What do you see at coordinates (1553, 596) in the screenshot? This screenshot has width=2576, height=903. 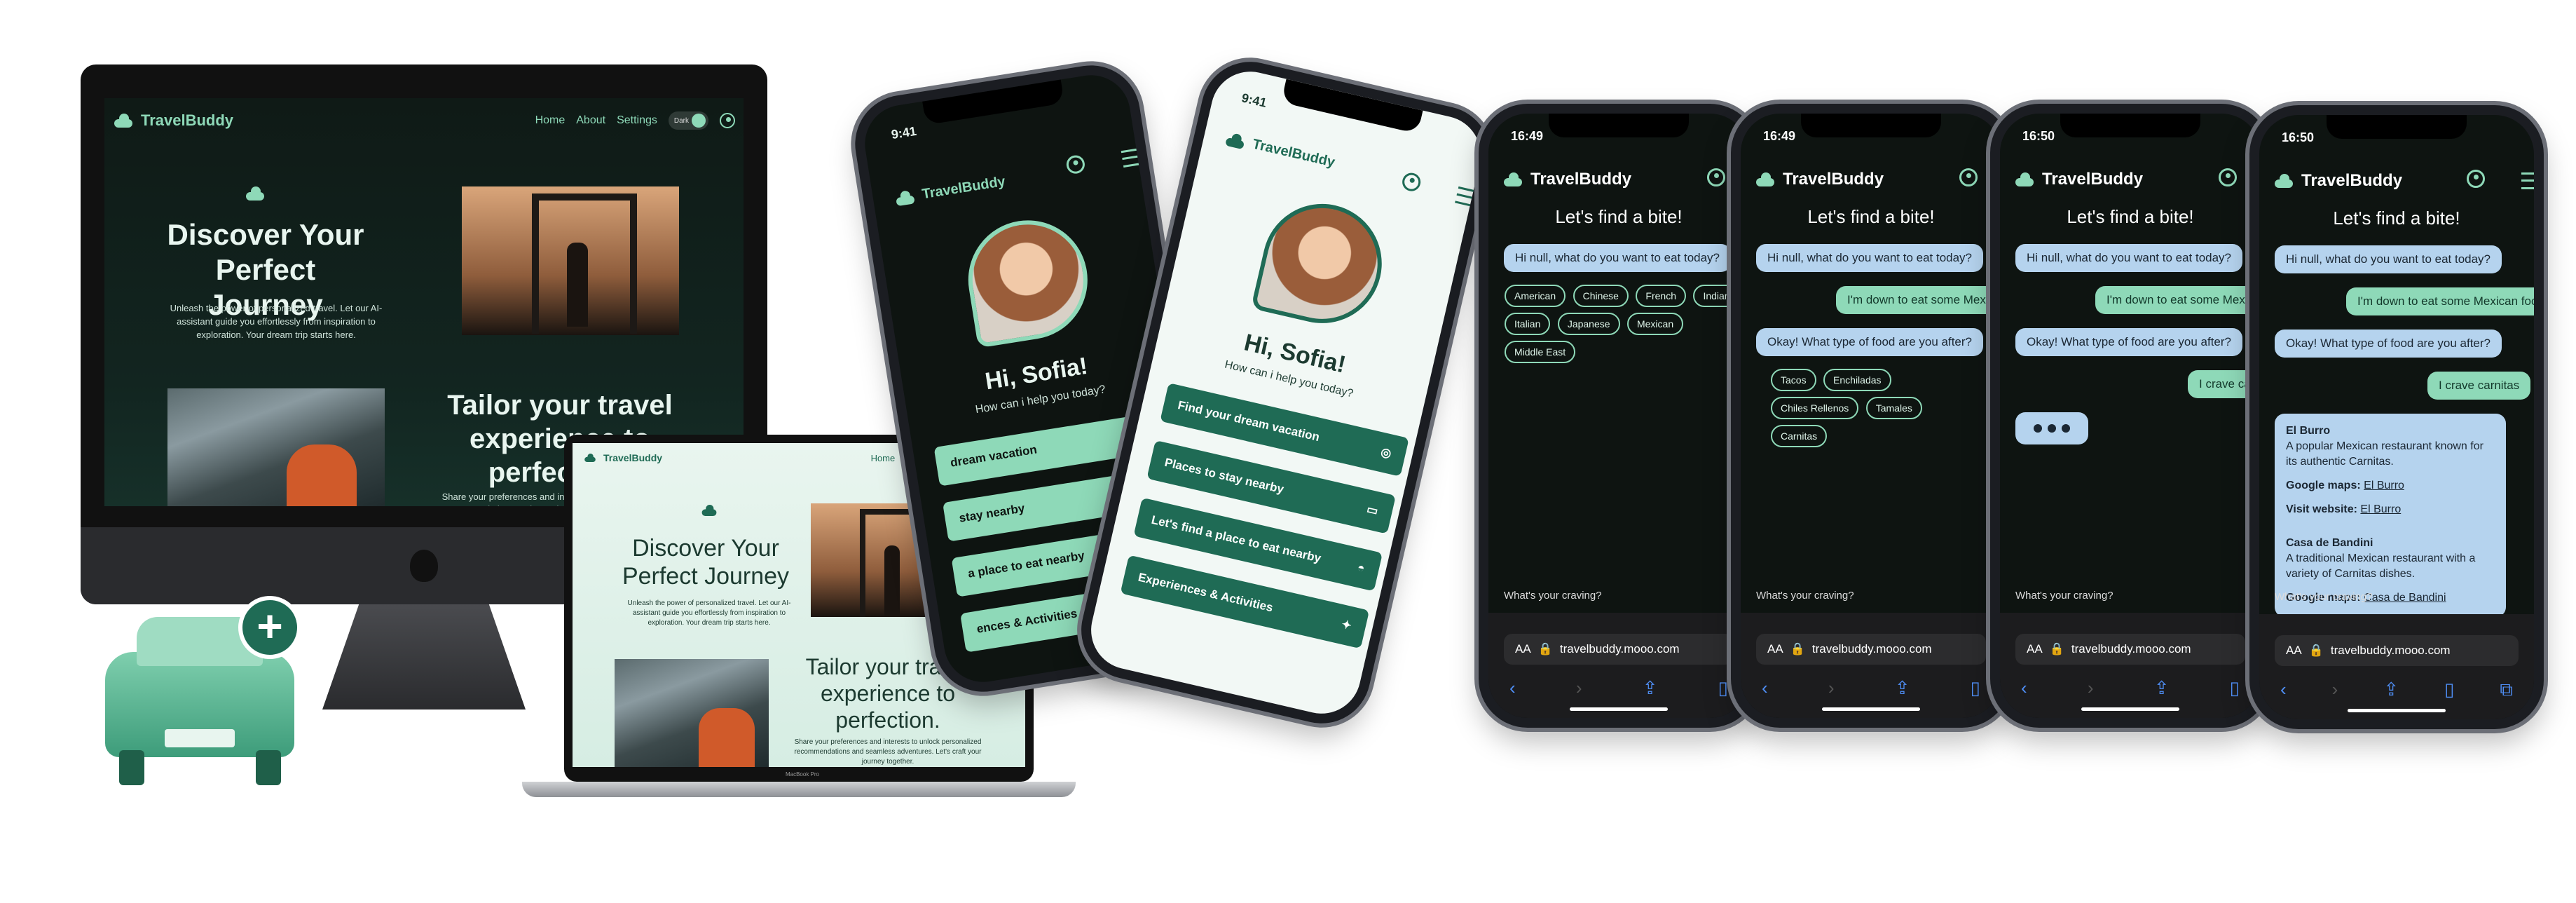 I see `input-label-1: What's your craving?` at bounding box center [1553, 596].